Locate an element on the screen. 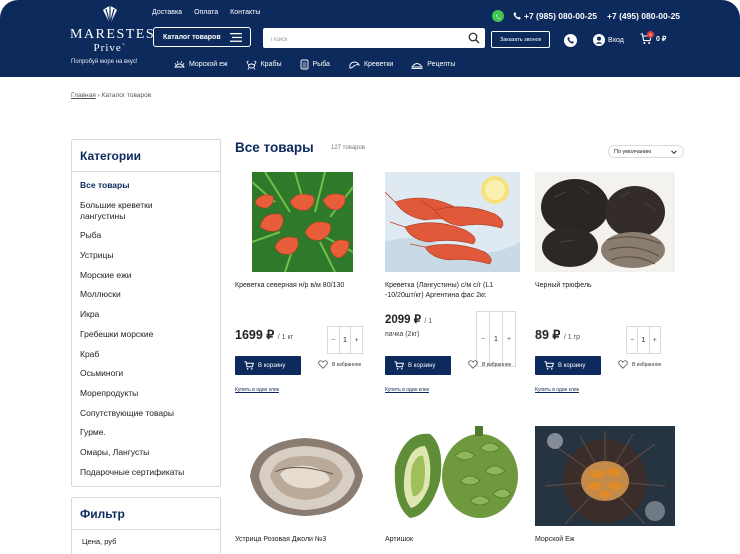 Image resolution: width=740 pixels, height=554 pixels. product-name: Морской Еж is located at coordinates (605, 540).